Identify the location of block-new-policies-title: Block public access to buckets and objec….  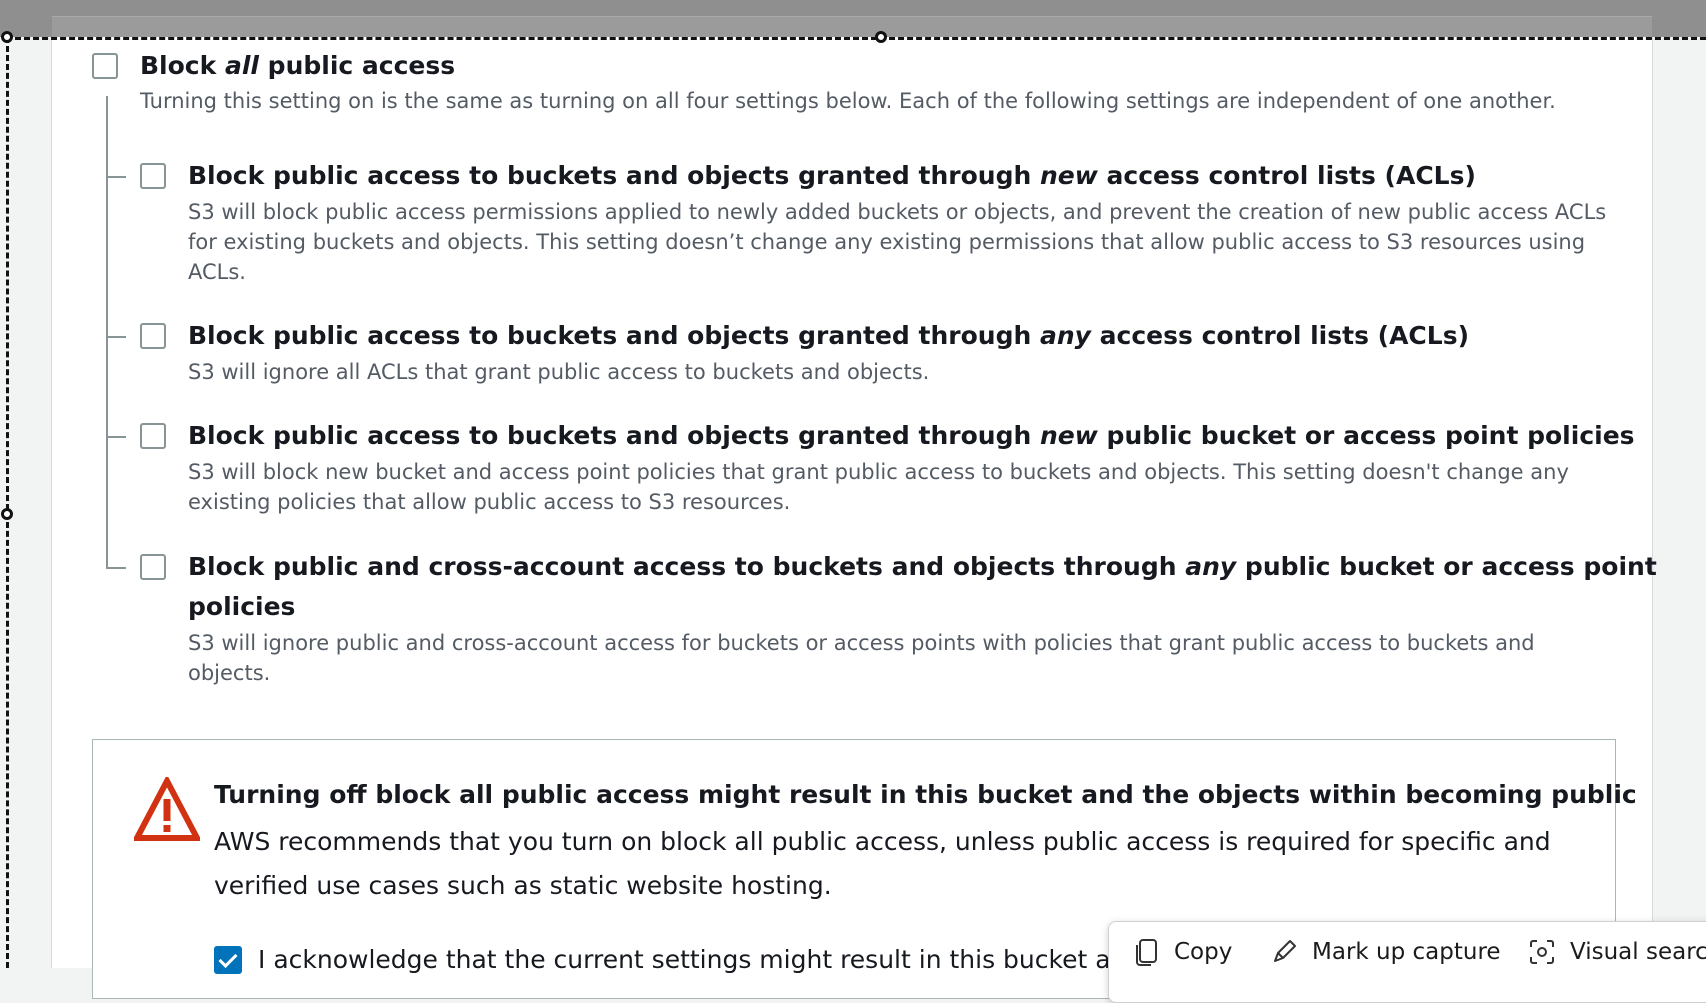
(911, 435).